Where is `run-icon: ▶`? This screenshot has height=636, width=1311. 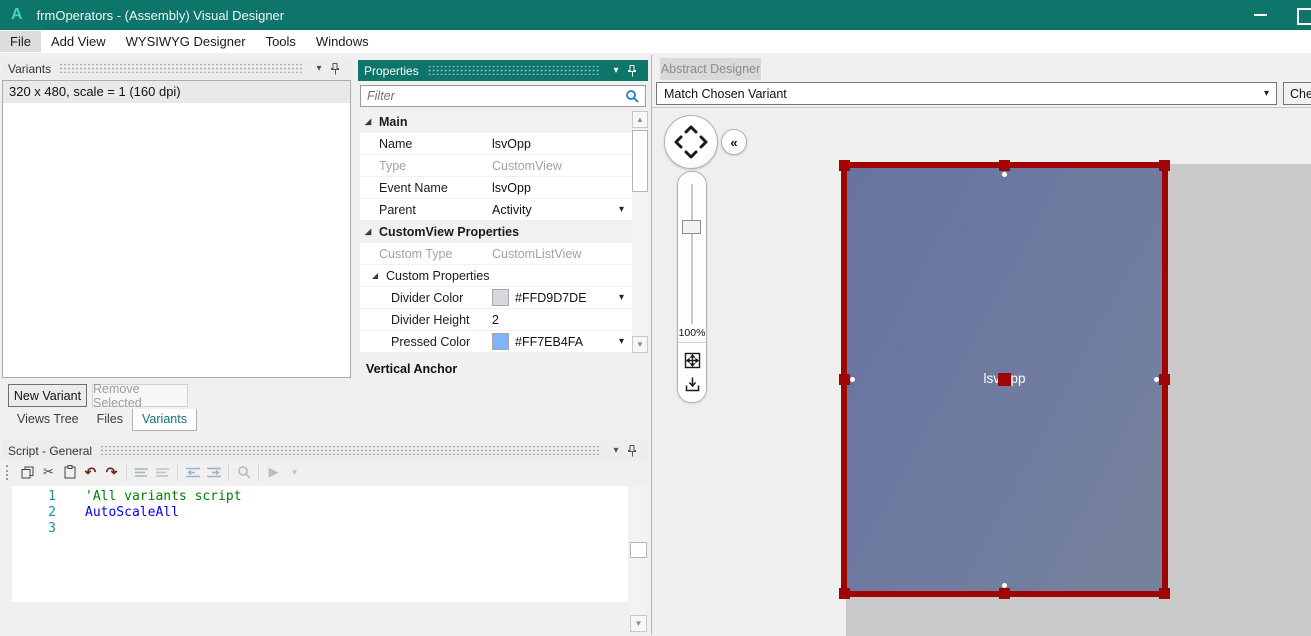 run-icon: ▶ is located at coordinates (273, 472).